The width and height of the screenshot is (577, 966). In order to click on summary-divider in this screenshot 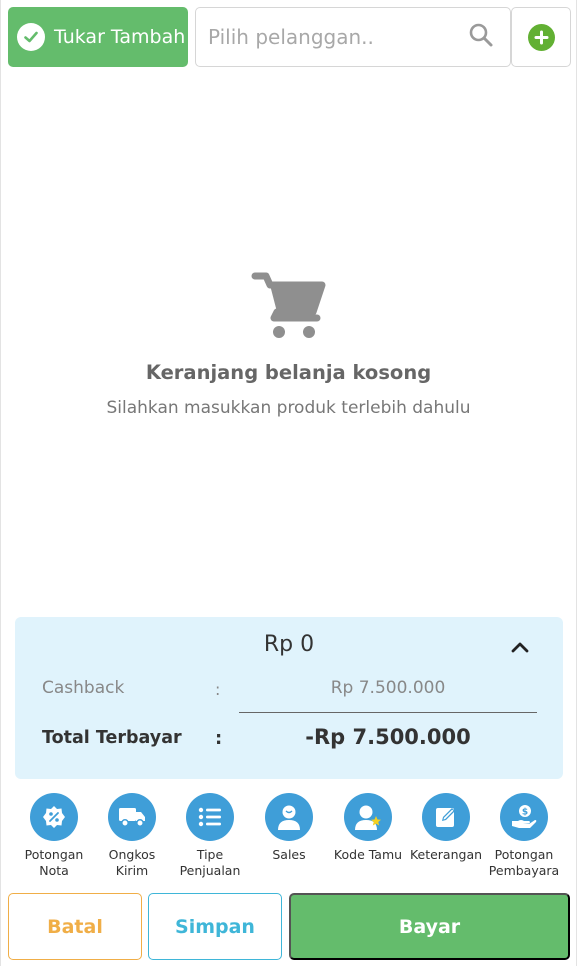, I will do `click(388, 712)`.